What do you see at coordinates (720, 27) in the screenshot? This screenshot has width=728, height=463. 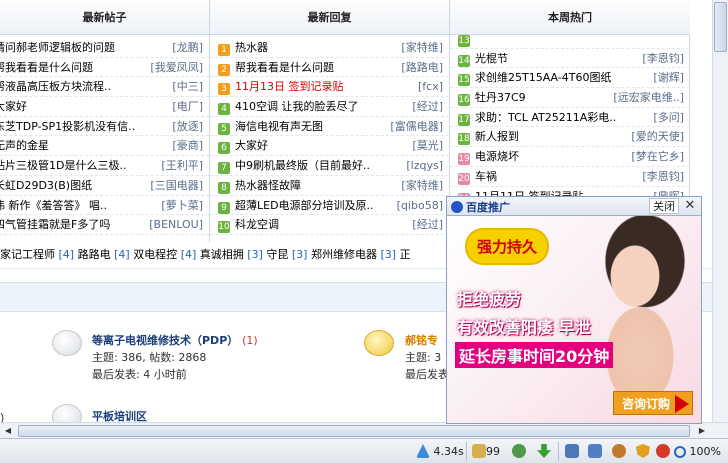 I see `vertical-scroll-thumb` at bounding box center [720, 27].